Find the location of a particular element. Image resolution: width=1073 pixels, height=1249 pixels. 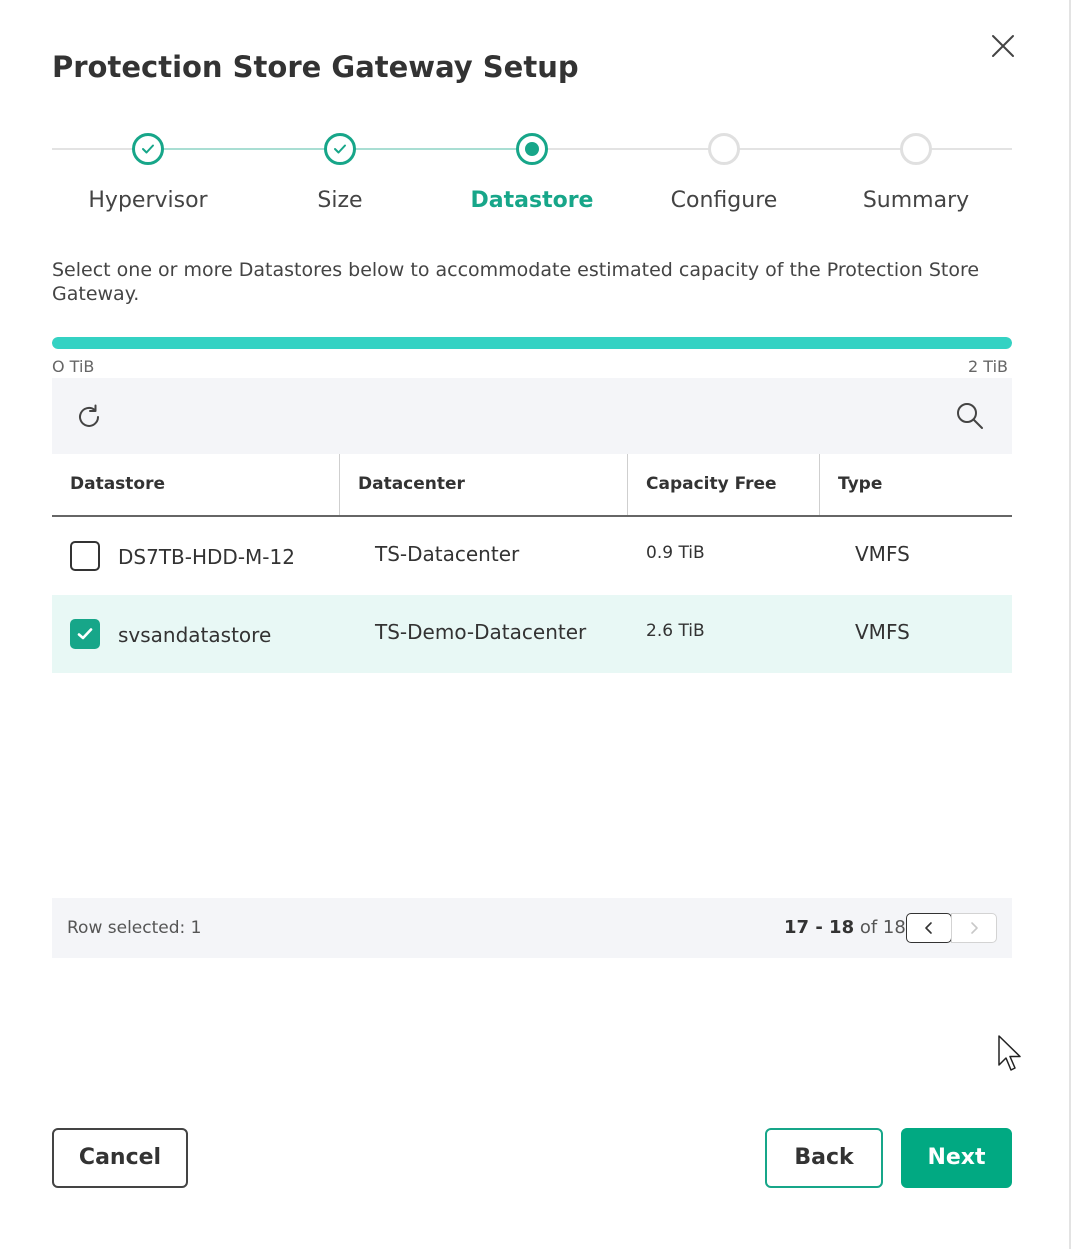

stepper-line-pending is located at coordinates (772, 149).